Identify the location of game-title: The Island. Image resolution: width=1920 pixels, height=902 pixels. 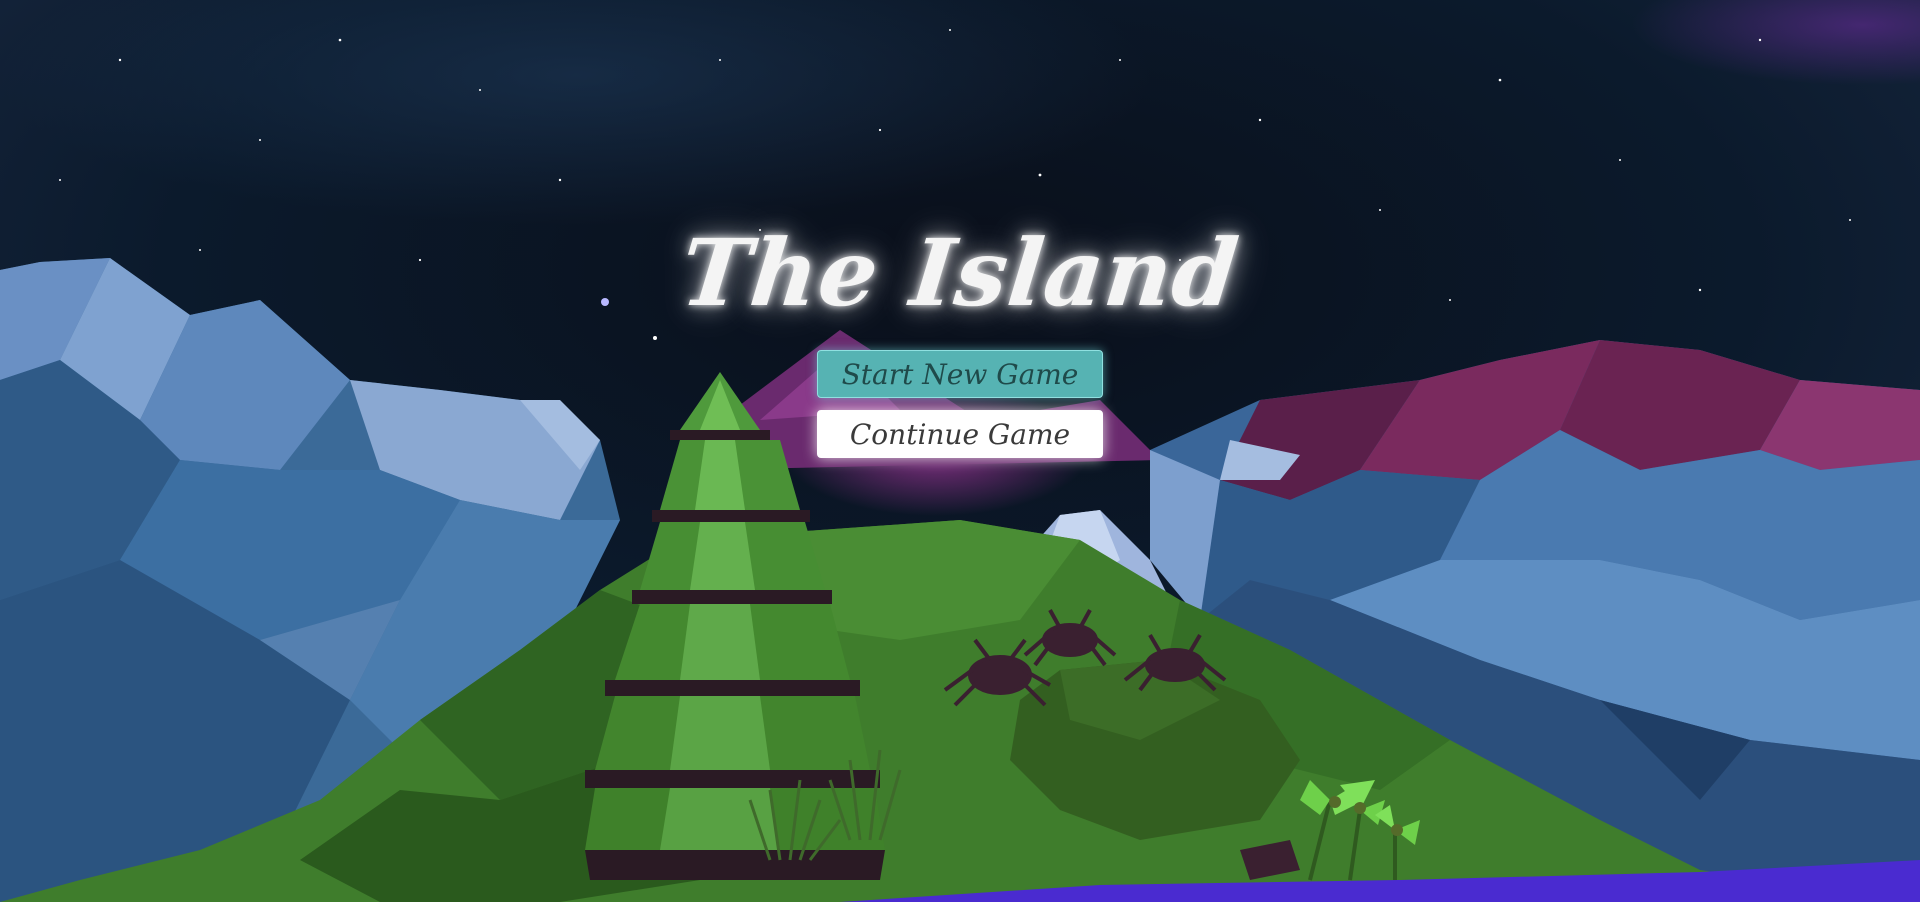
(960, 273).